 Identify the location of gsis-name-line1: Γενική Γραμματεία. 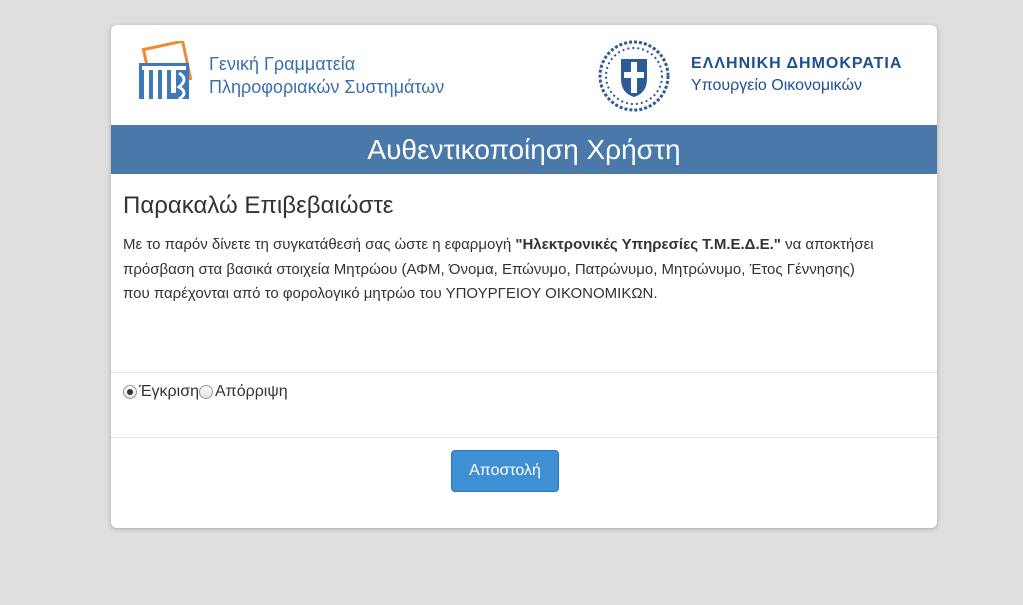
(282, 64).